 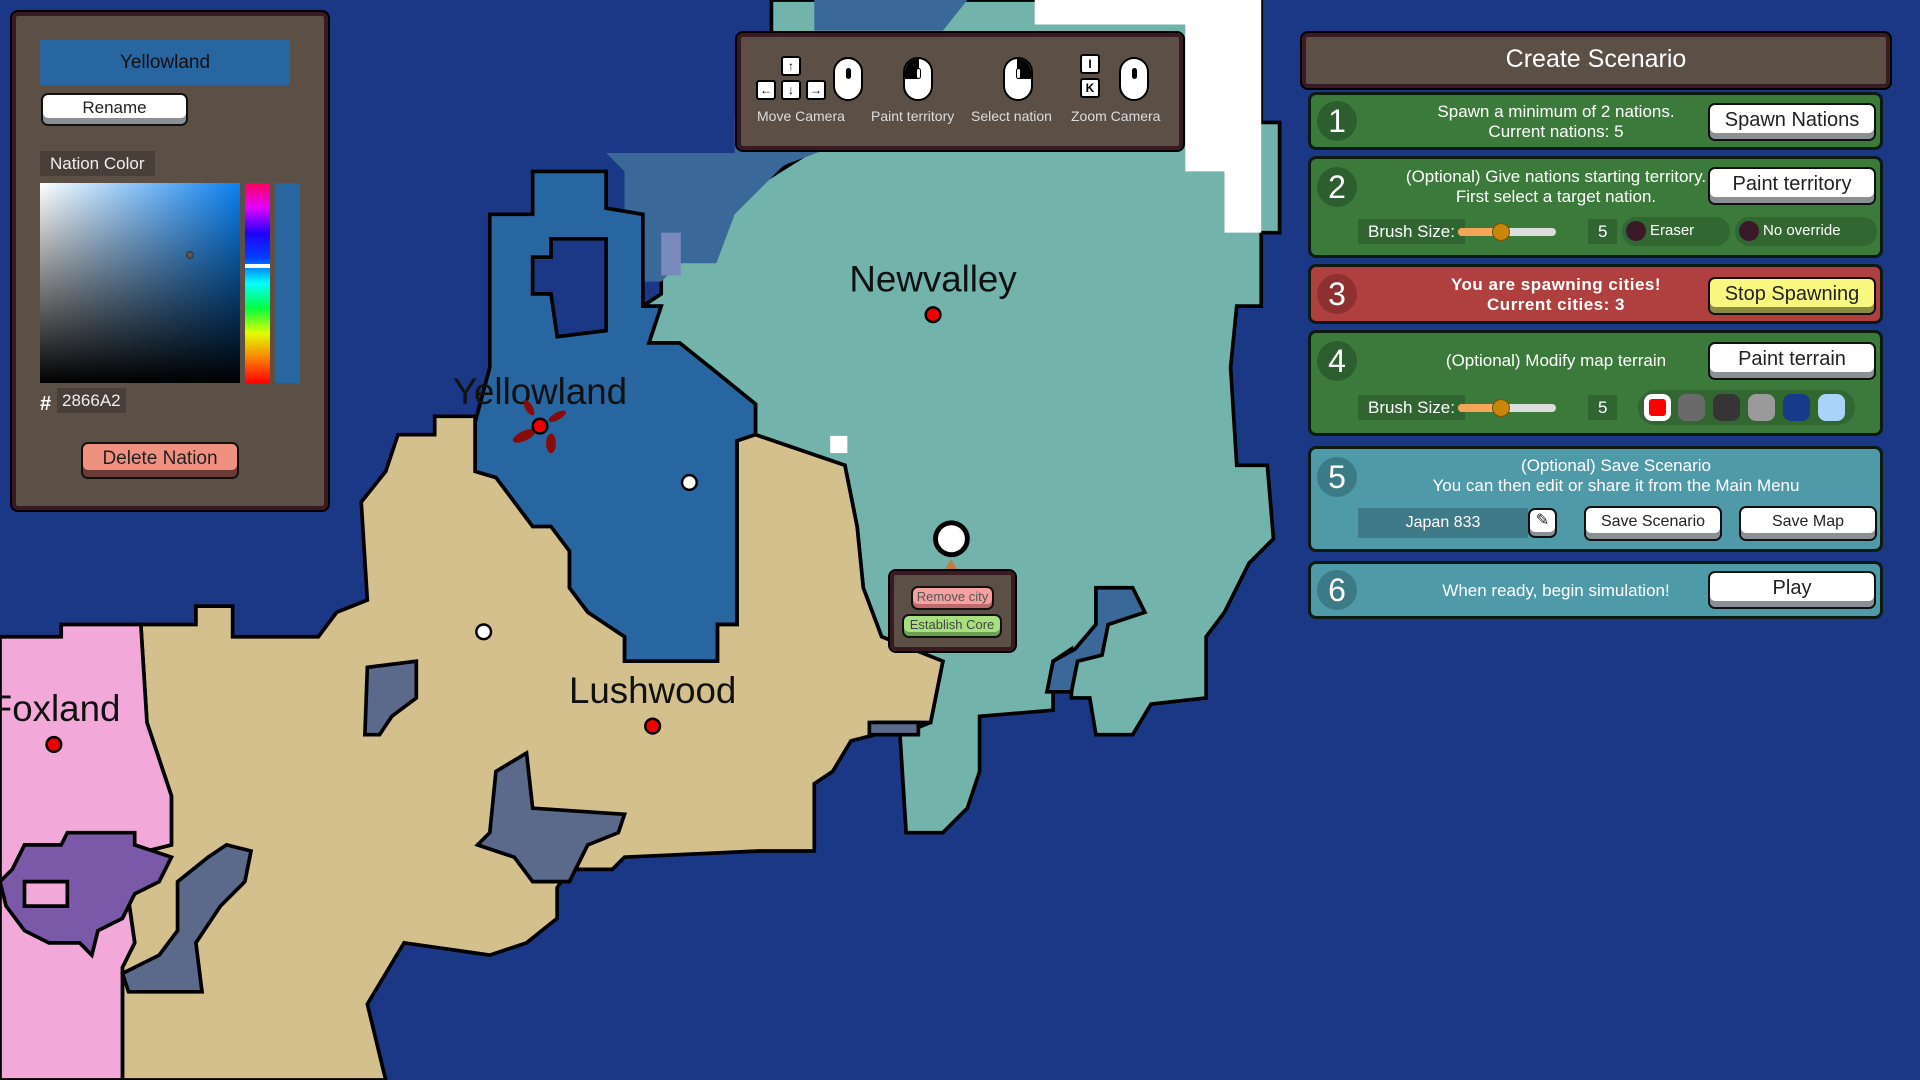 What do you see at coordinates (1808, 523) in the screenshot?
I see `save-map-button: Save Map` at bounding box center [1808, 523].